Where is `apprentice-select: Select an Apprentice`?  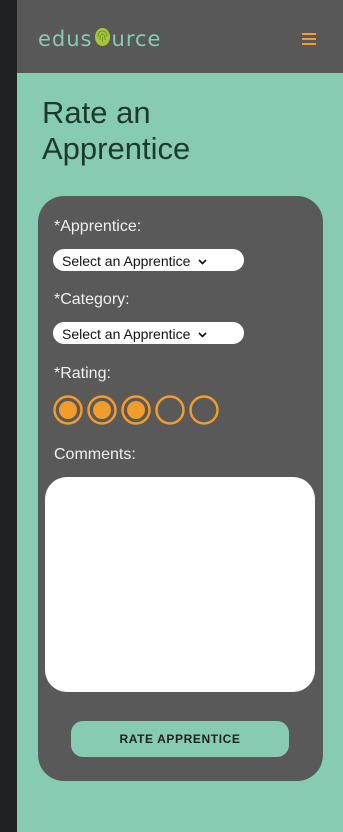
apprentice-select: Select an Apprentice is located at coordinates (148, 260).